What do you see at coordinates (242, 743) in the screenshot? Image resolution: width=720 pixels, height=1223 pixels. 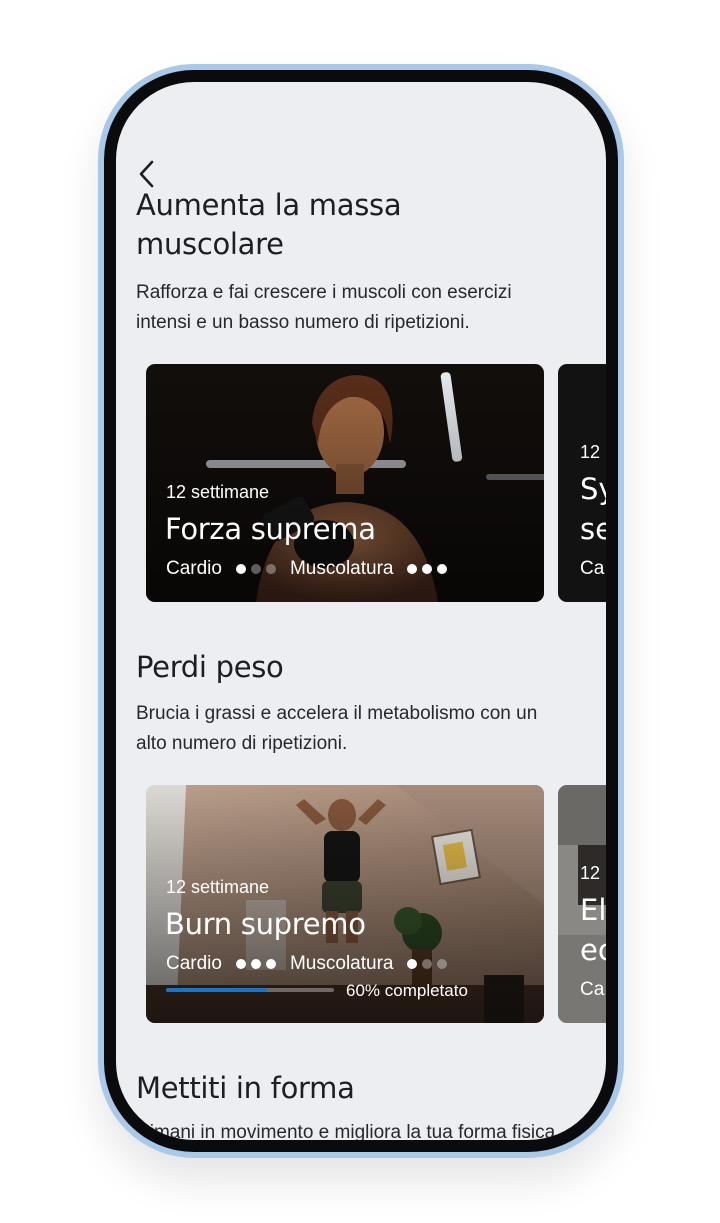 I see `section-desc-line: alto numero di ripetizioni.` at bounding box center [242, 743].